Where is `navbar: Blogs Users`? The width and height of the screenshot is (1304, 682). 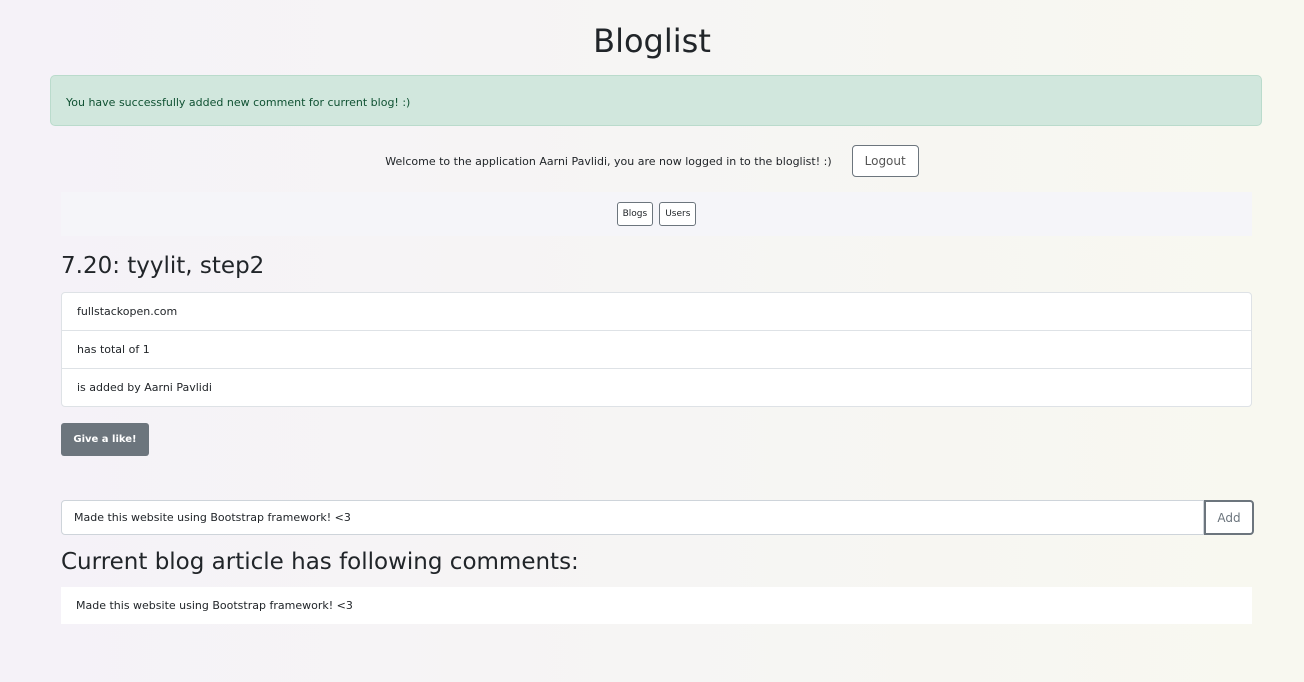 navbar: Blogs Users is located at coordinates (656, 214).